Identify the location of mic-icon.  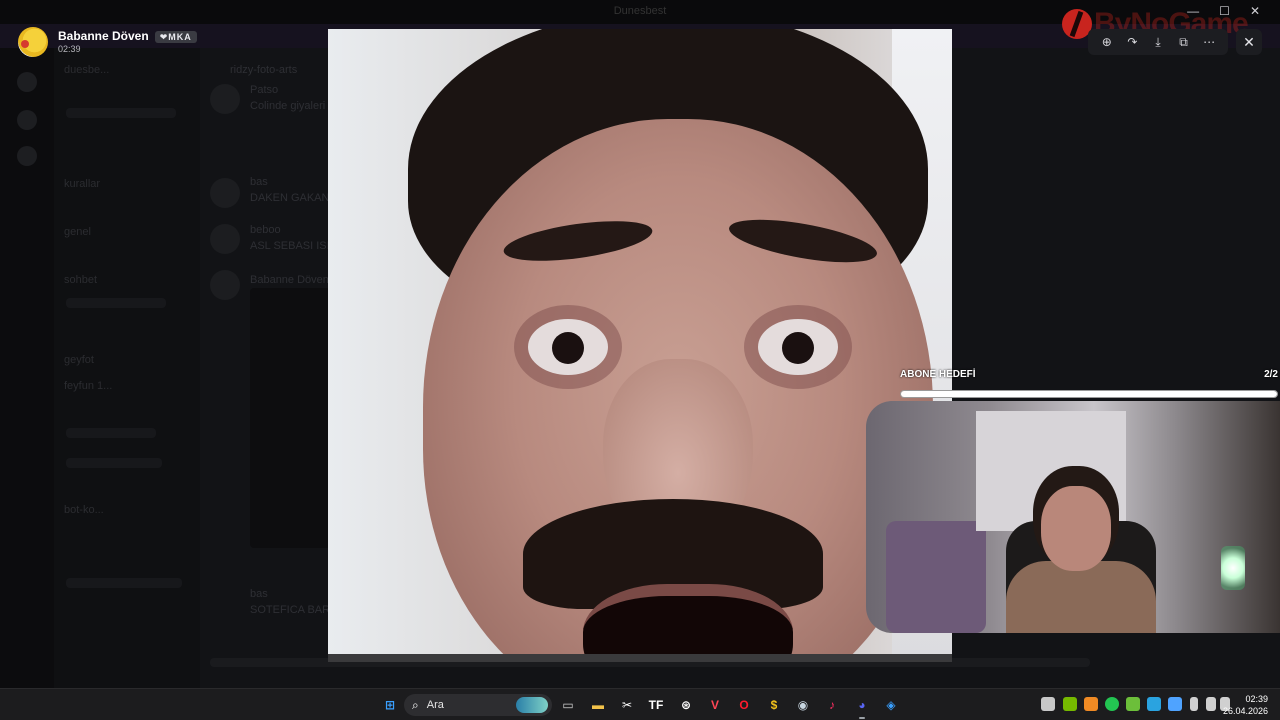
(1194, 704).